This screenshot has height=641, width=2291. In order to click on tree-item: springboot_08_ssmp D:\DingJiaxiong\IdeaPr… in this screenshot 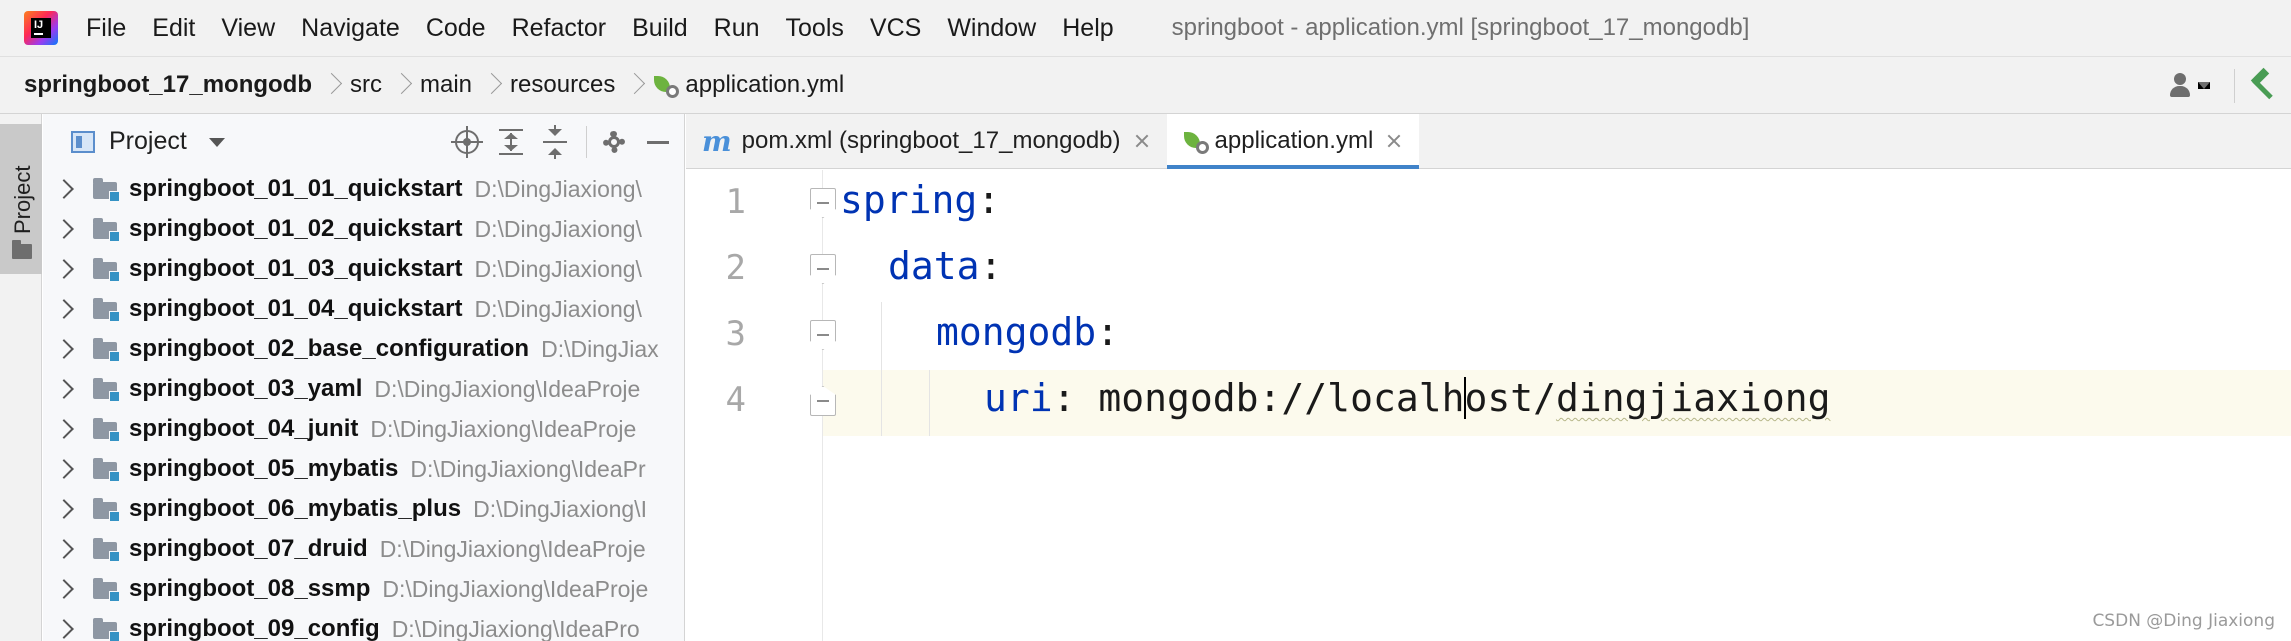, I will do `click(363, 589)`.